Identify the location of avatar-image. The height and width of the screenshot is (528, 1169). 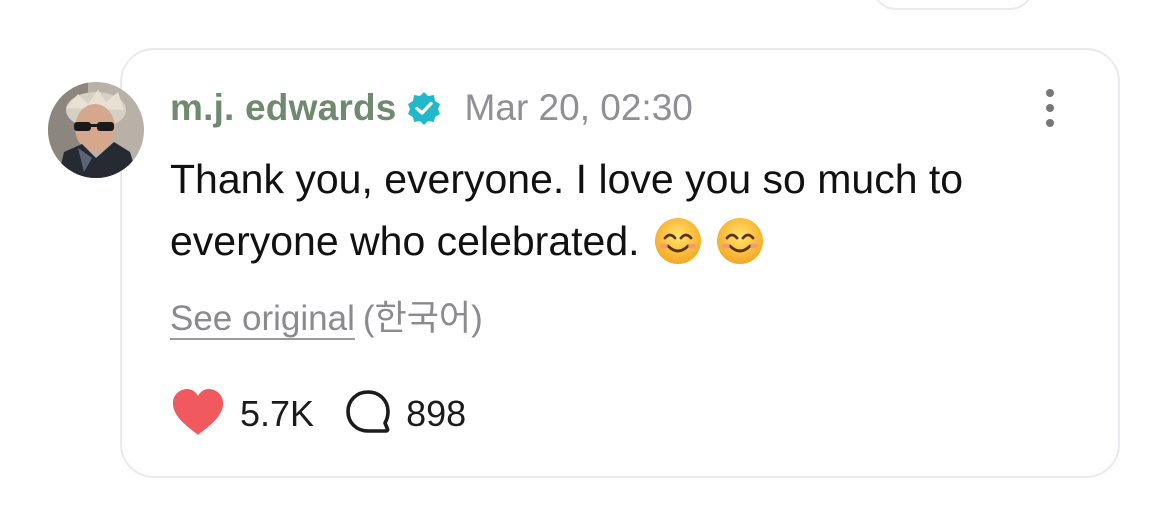
(96, 130).